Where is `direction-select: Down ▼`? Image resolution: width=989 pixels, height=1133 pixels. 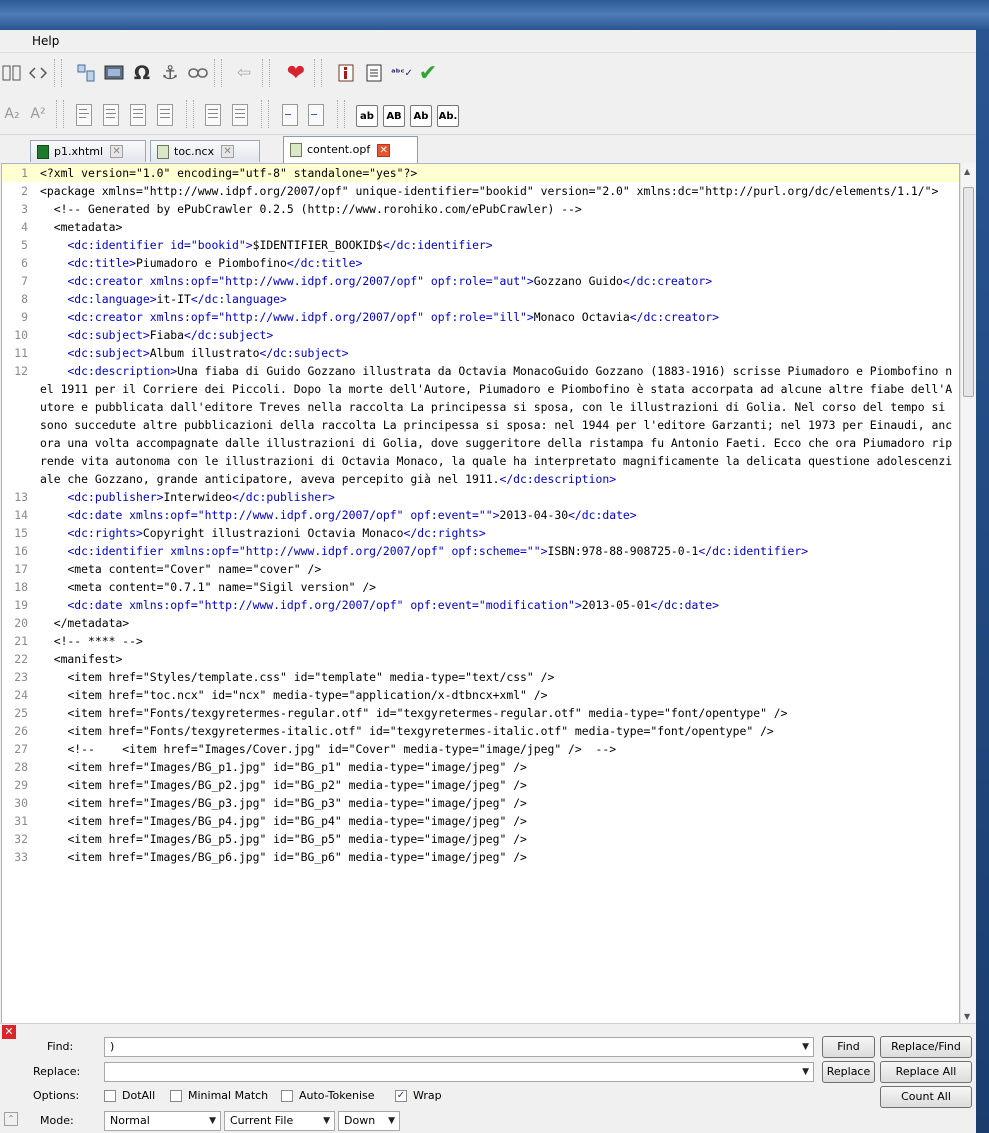 direction-select: Down ▼ is located at coordinates (369, 1121).